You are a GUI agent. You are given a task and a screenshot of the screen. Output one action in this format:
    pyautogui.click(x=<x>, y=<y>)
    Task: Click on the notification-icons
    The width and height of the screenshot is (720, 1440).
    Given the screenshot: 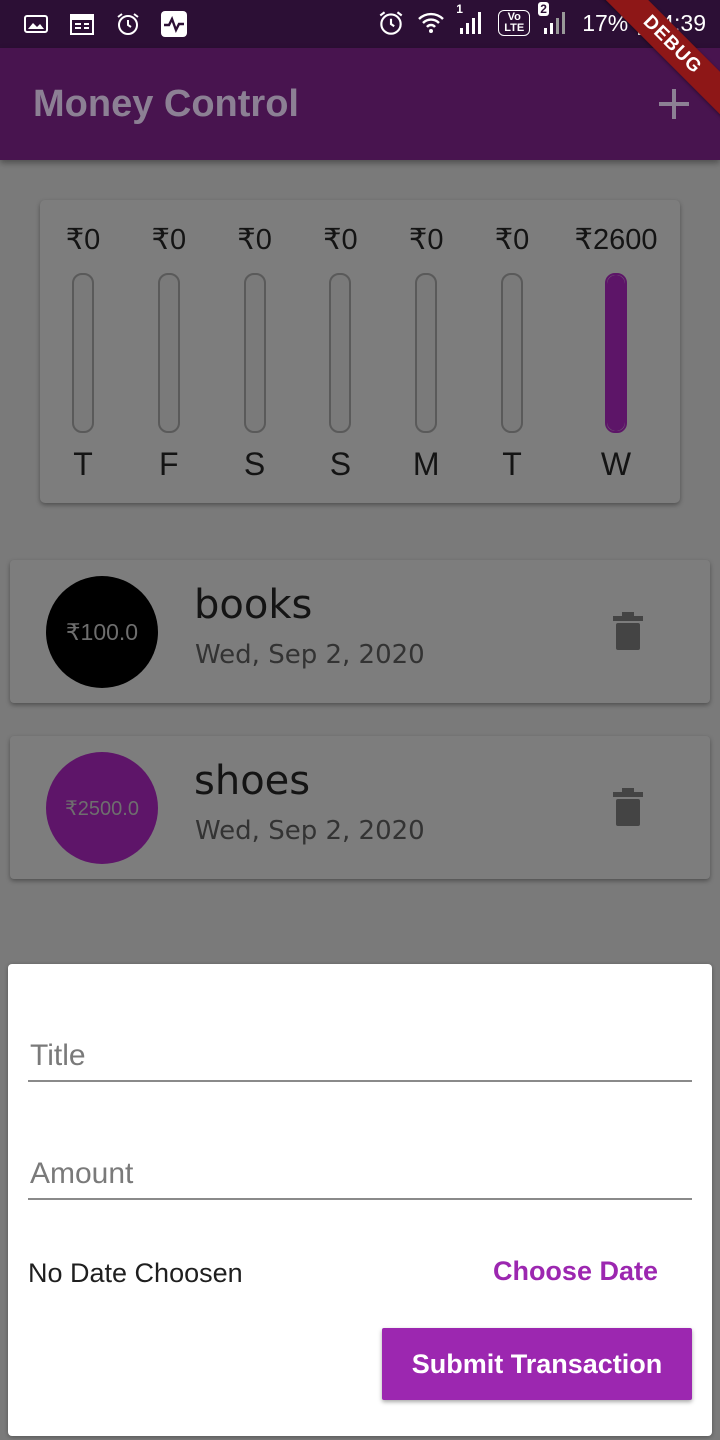 What is the action you would take?
    pyautogui.click(x=105, y=24)
    